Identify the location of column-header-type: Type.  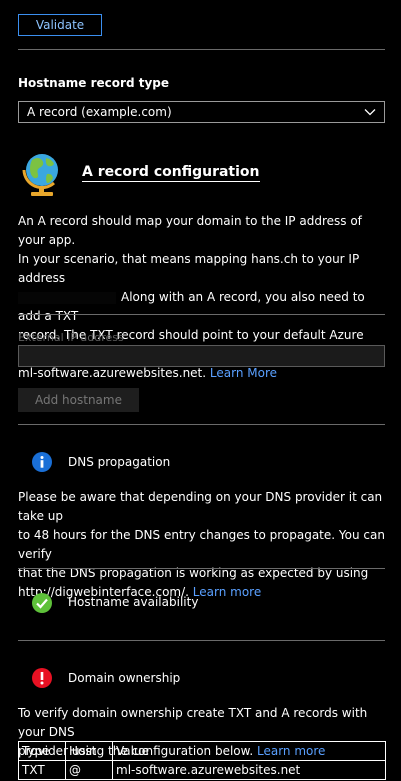
(42, 751).